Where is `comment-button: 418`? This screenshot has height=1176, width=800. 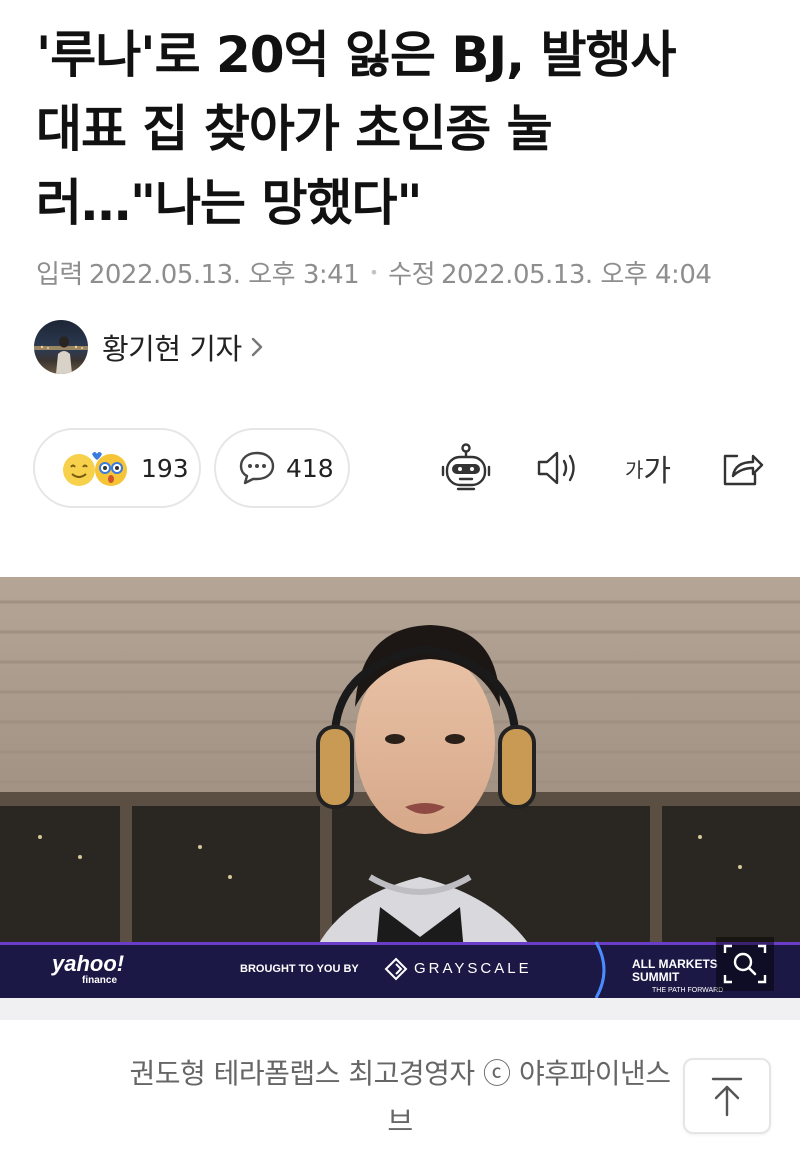 comment-button: 418 is located at coordinates (282, 468).